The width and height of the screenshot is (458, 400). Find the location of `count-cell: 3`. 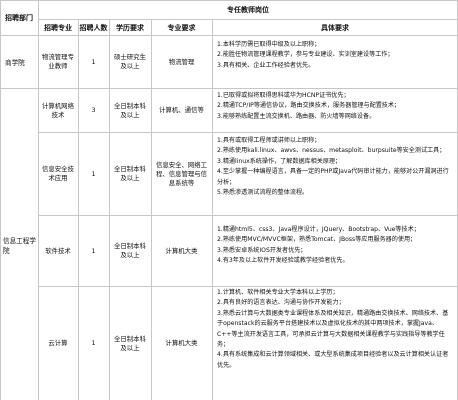

count-cell: 3 is located at coordinates (93, 110).